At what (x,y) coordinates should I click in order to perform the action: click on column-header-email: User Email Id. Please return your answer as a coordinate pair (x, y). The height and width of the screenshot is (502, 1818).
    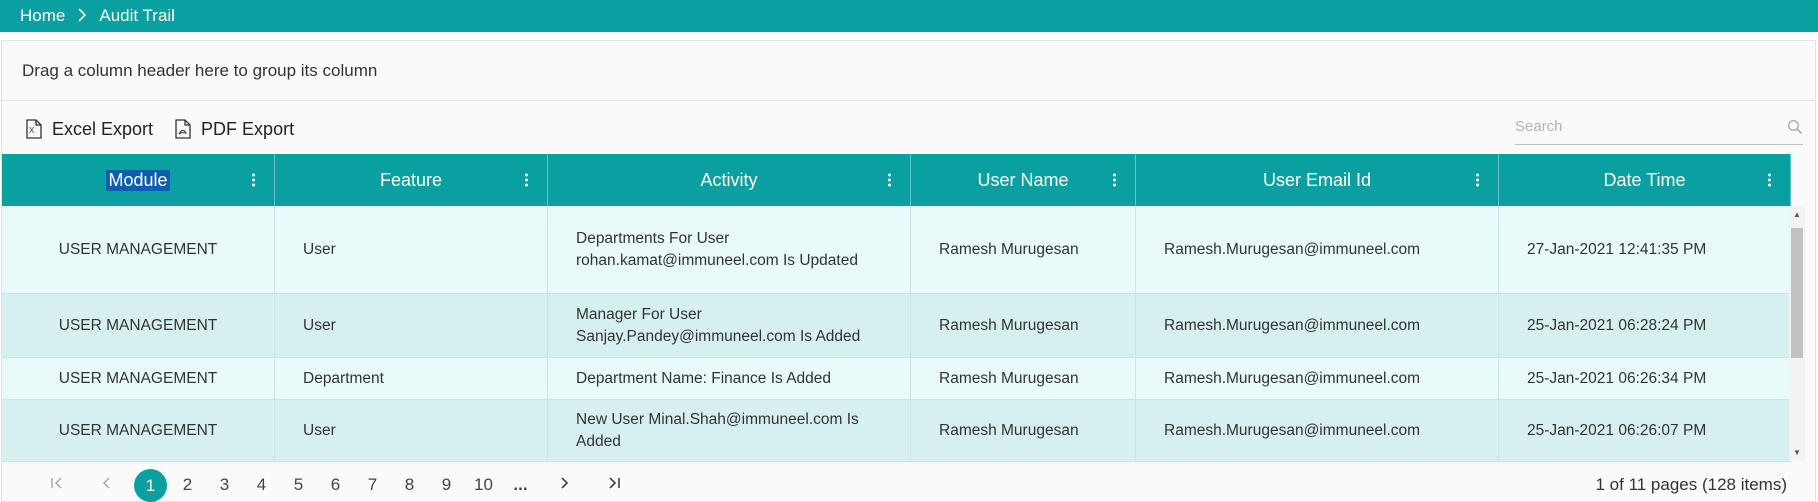
    Looking at the image, I should click on (1317, 180).